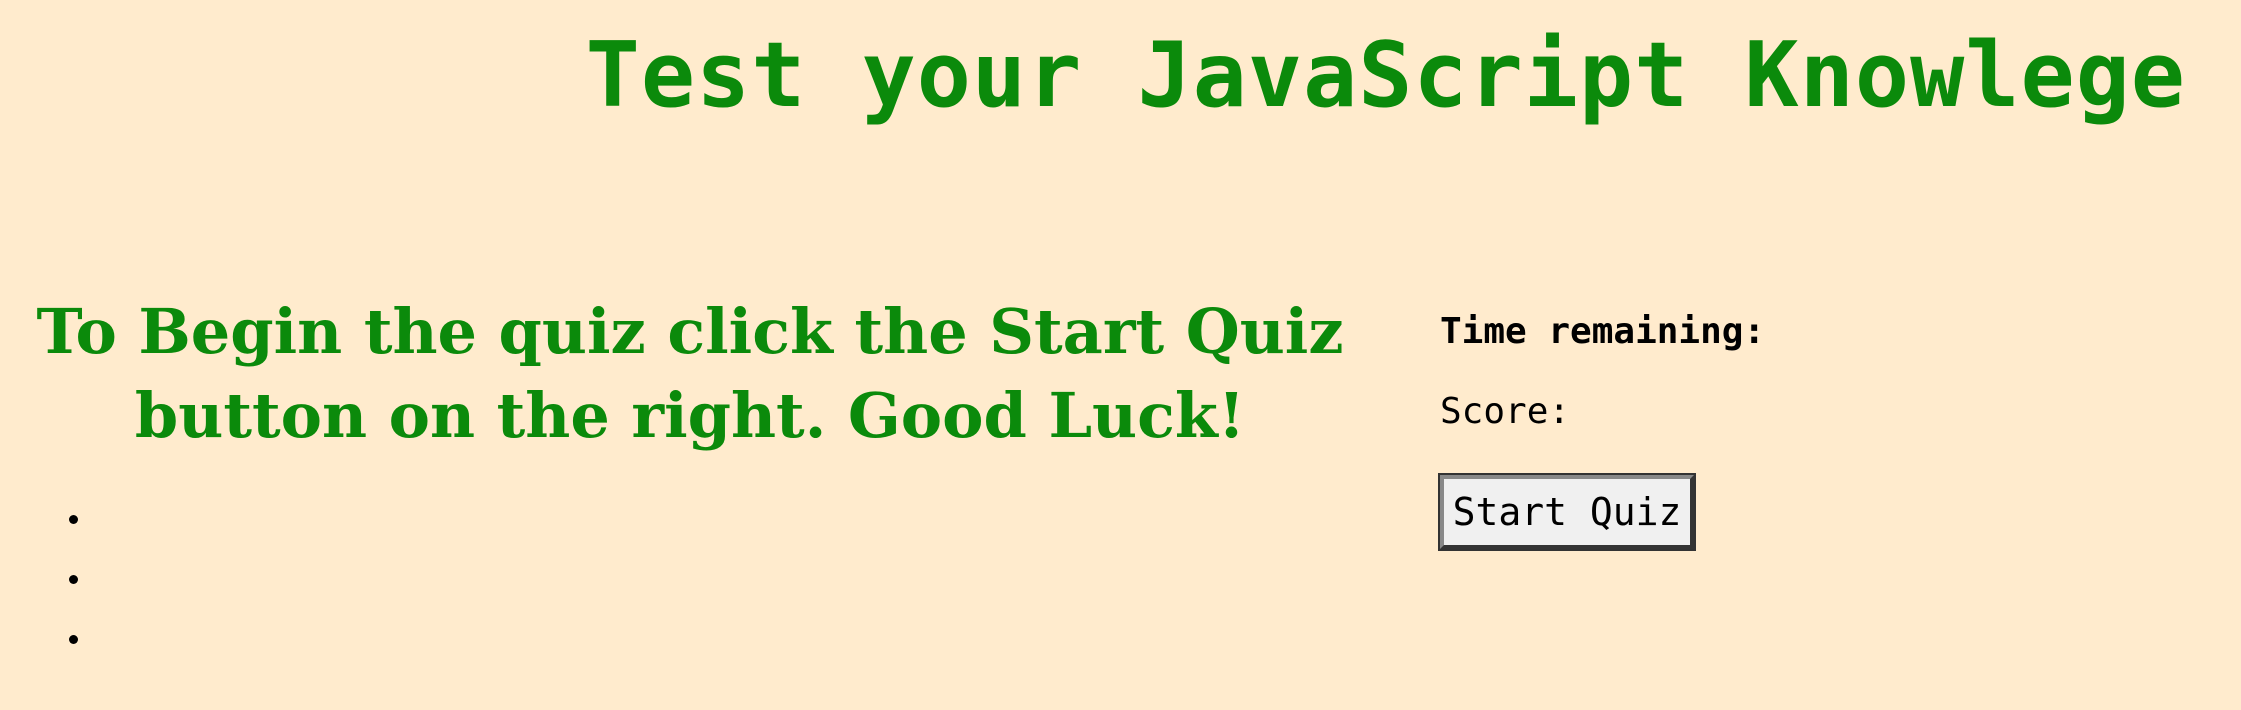 This screenshot has width=2241, height=710. I want to click on page-title: Test your JavaScript Knowlege, so click(1385, 75).